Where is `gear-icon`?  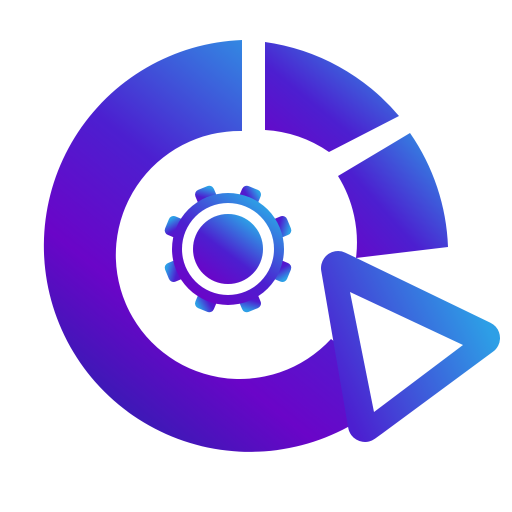 gear-icon is located at coordinates (228, 249).